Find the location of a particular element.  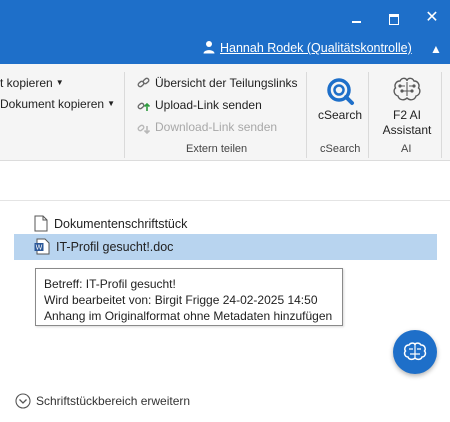

group-label-extern-teilen: Extern teilen is located at coordinates (217, 149).